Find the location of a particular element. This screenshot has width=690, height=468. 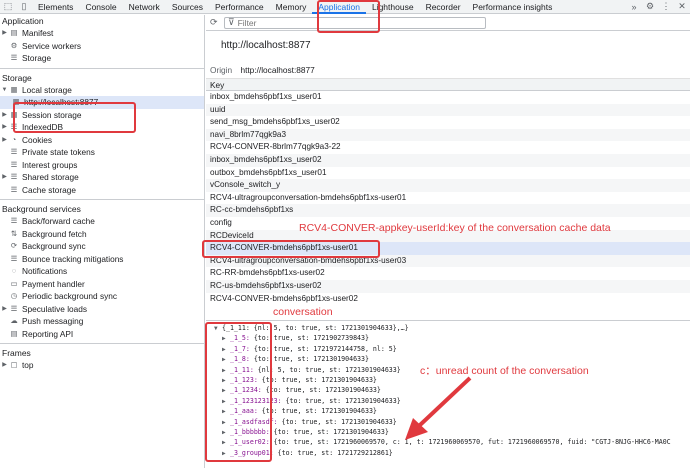

storage-key-row: RC-us-bmdehs6pbf1xs-user02 is located at coordinates (448, 286).